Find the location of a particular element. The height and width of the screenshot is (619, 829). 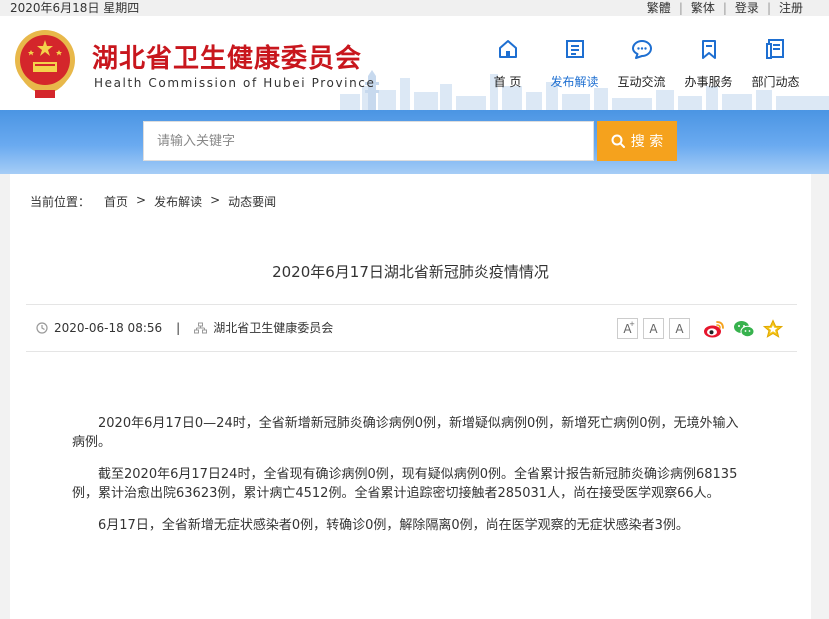

traditional-chinese-link: 繁體 is located at coordinates (659, 8).